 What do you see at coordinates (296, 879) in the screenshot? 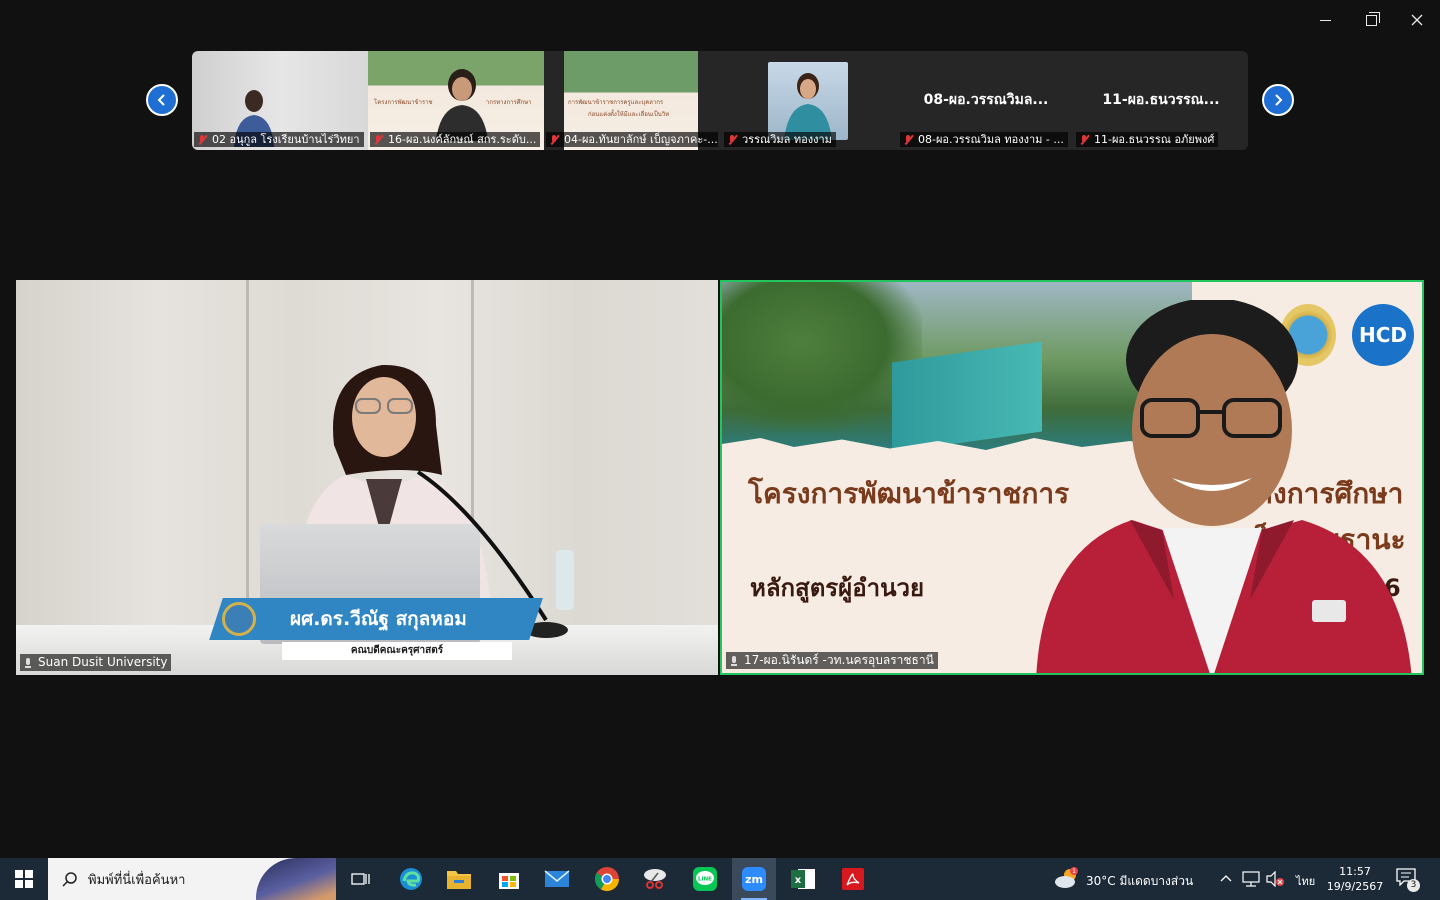
I see `search-highlight-image` at bounding box center [296, 879].